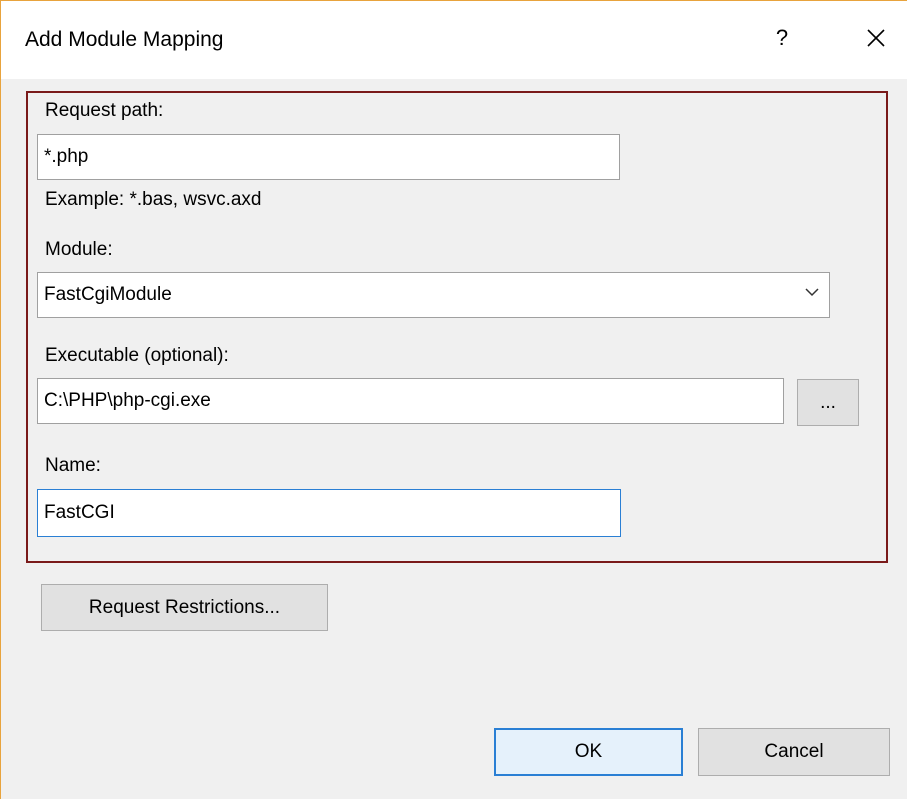 The image size is (907, 799). I want to click on dialog-title: Add Module Mapping, so click(124, 39).